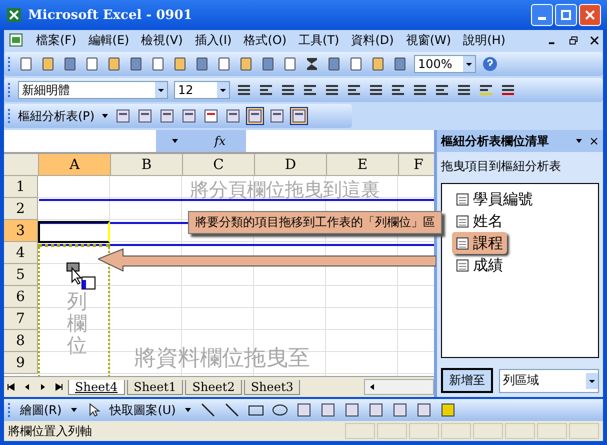 The height and width of the screenshot is (445, 607). Describe the element at coordinates (490, 64) in the screenshot. I see `help-icon` at that location.